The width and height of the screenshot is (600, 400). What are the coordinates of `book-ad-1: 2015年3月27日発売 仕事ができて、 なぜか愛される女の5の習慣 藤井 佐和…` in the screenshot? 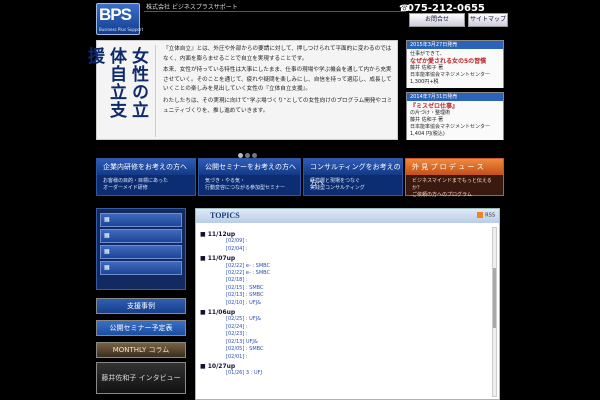 It's located at (455, 64).